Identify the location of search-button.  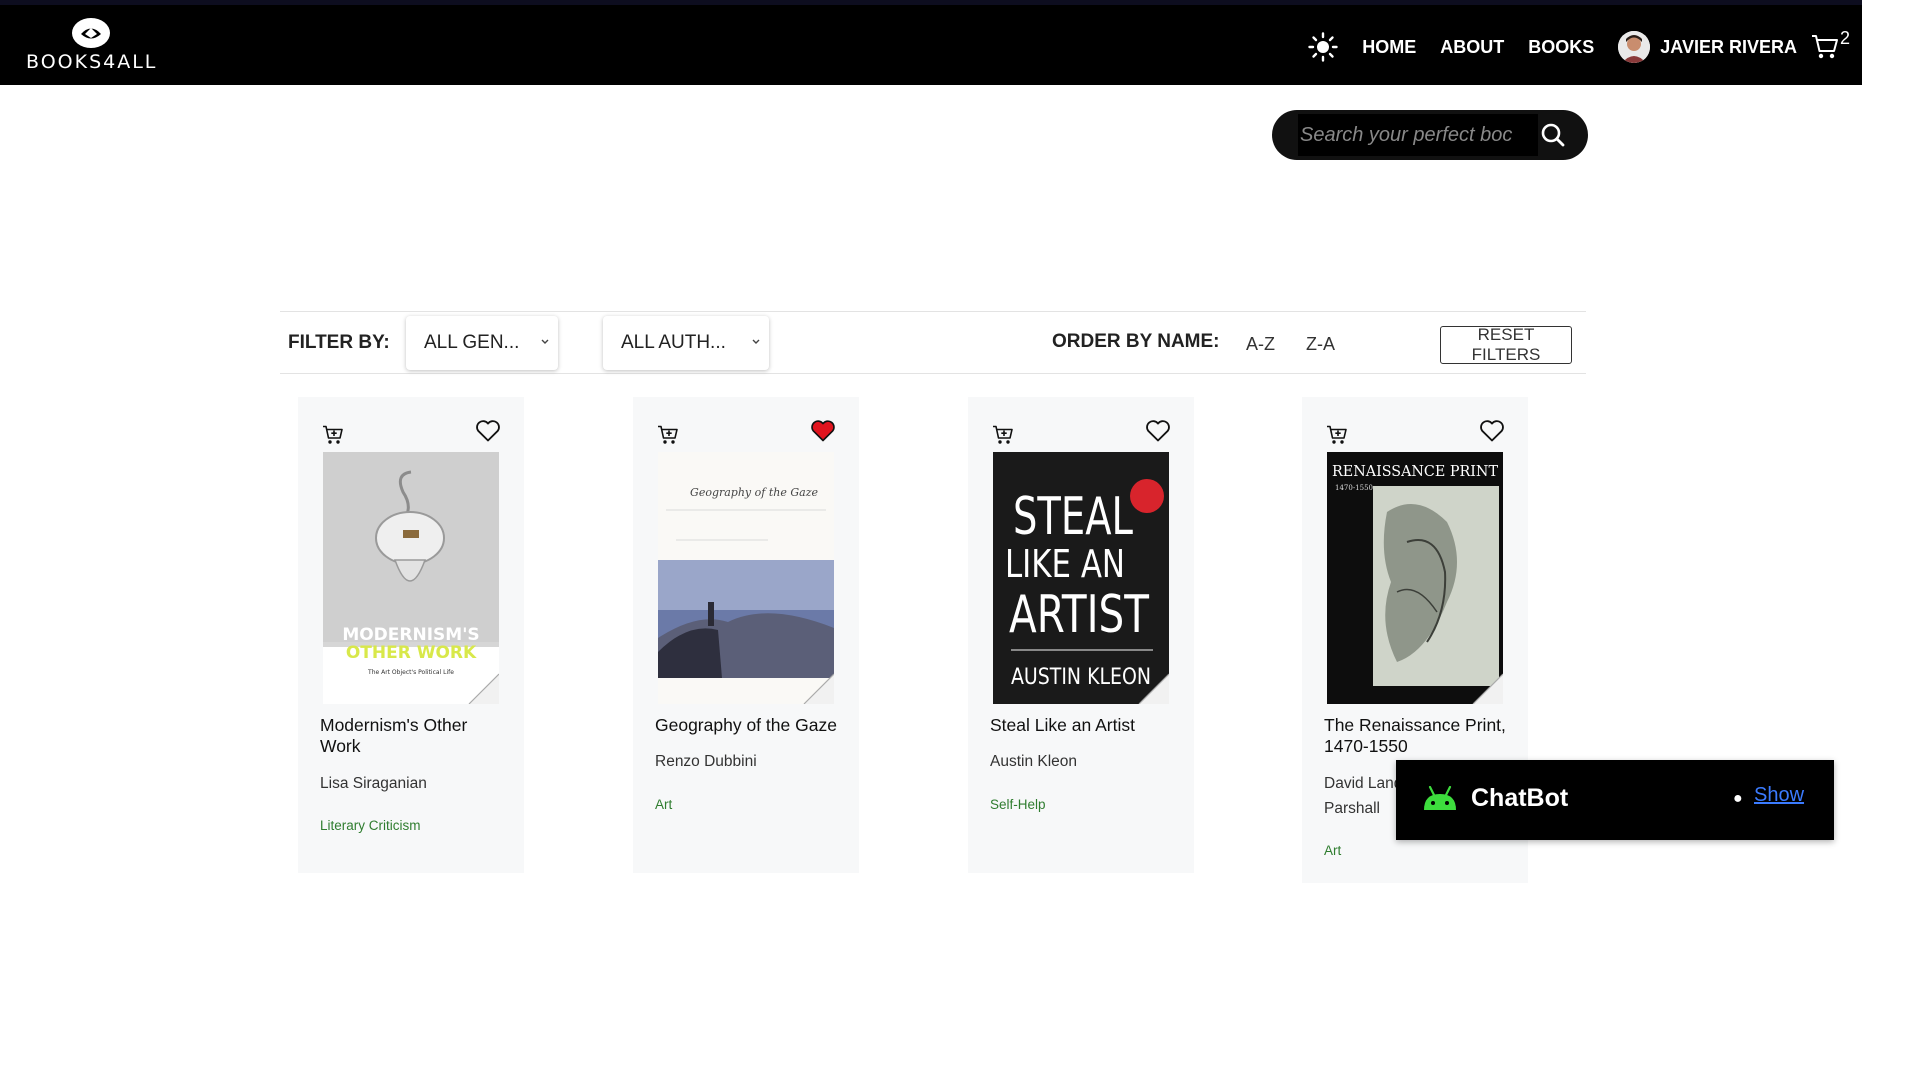
(1553, 135).